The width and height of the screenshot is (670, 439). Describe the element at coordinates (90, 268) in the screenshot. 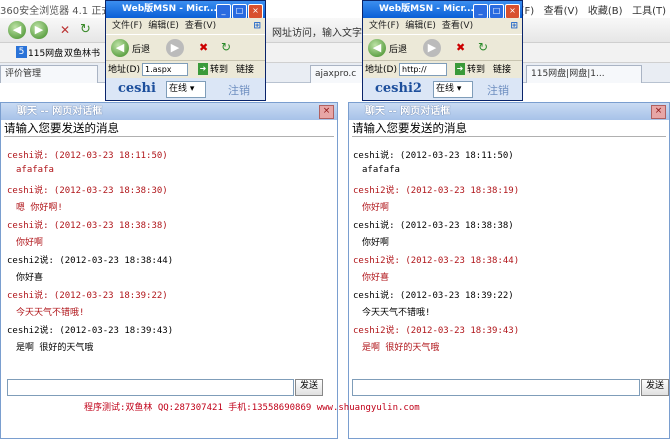

I see `chat-message: ceshi2说: (2012-03-23 18:38:44) 你好喜` at that location.